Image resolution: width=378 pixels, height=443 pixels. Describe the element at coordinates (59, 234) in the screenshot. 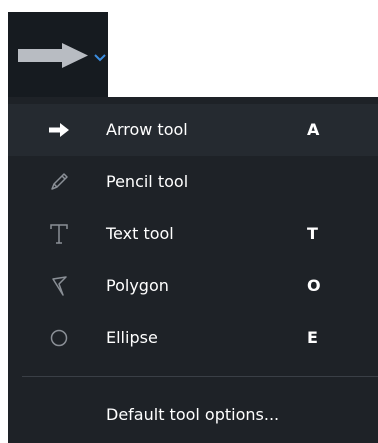

I see `text-icon` at that location.